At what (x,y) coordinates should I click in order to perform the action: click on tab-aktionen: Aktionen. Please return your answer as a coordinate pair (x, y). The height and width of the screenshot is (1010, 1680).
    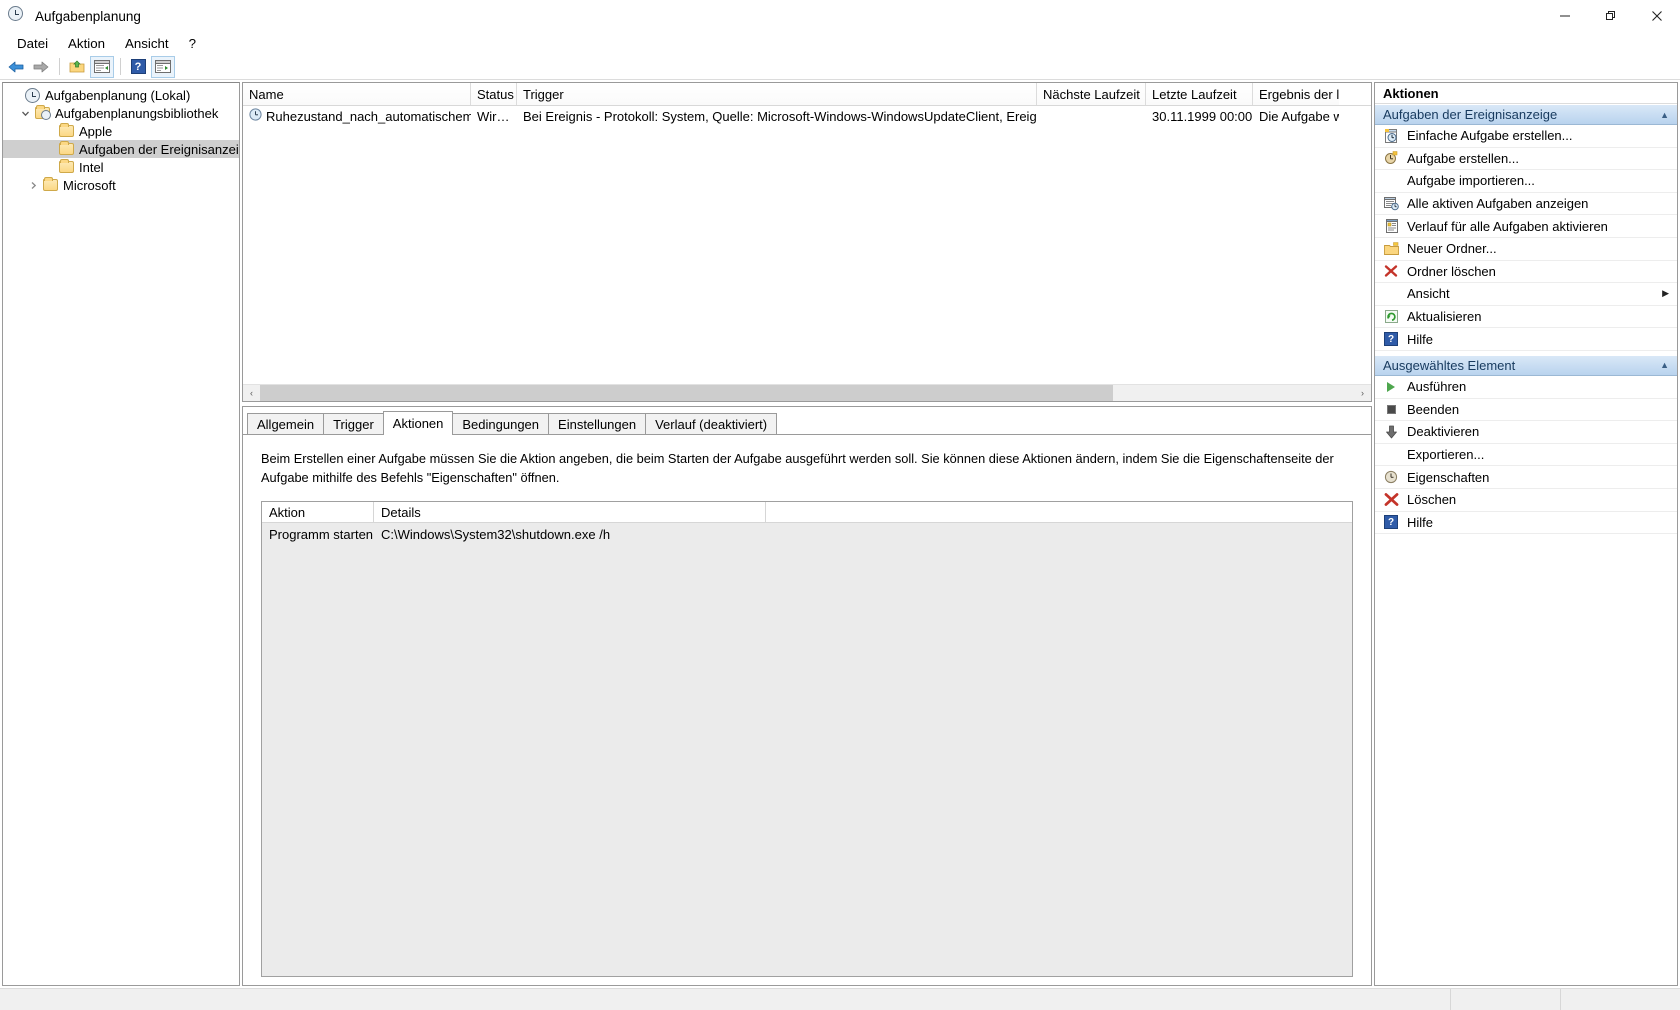
    Looking at the image, I should click on (418, 423).